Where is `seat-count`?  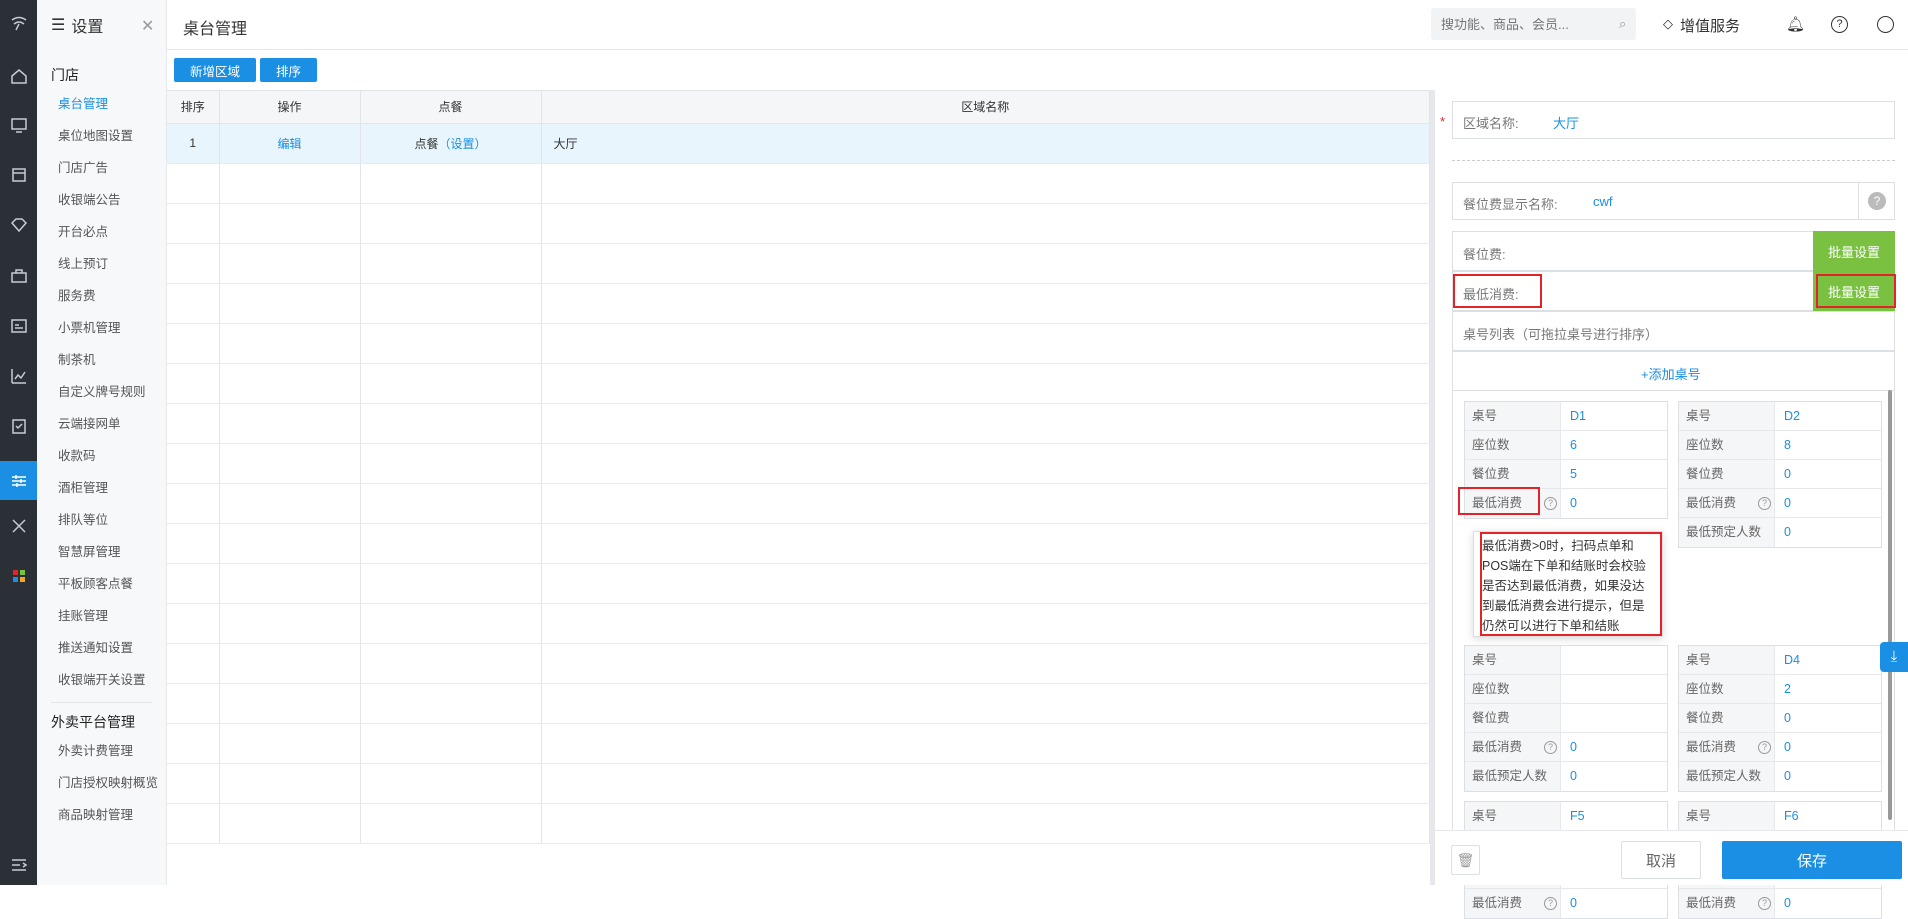
seat-count is located at coordinates (1614, 689).